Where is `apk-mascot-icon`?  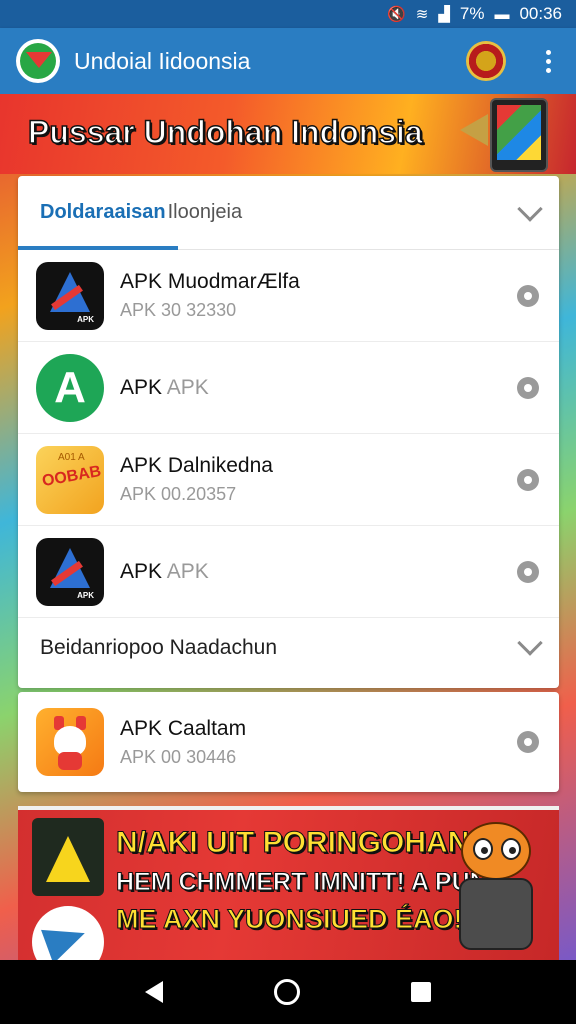
apk-mascot-icon is located at coordinates (70, 742).